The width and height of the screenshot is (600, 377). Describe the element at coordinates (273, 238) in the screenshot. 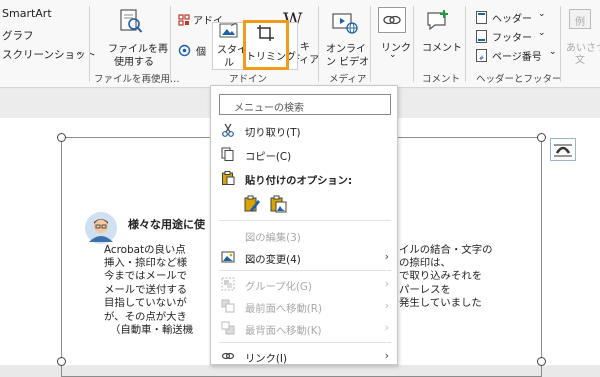

I see `menu-item-label: 図の編集(3)` at that location.